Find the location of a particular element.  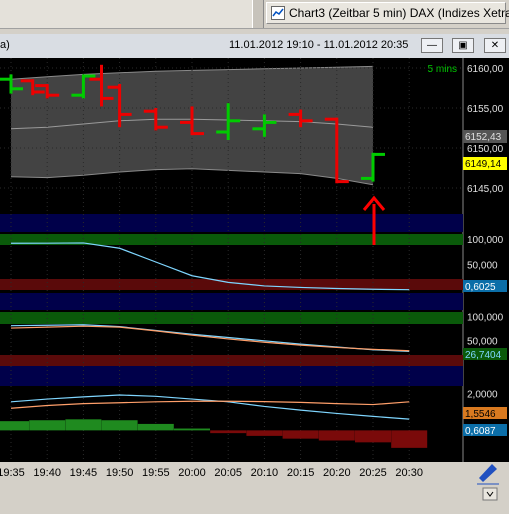

panel3-green-zone is located at coordinates (231, 318).